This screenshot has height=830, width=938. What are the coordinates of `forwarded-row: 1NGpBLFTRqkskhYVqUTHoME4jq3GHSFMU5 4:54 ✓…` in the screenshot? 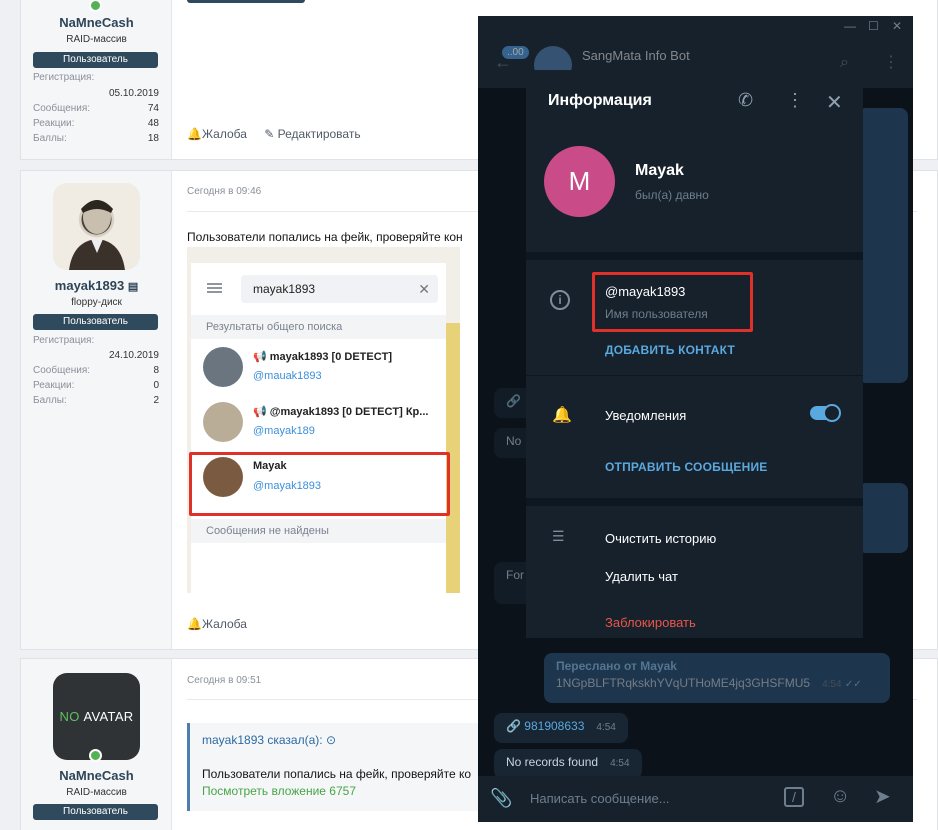 It's located at (717, 683).